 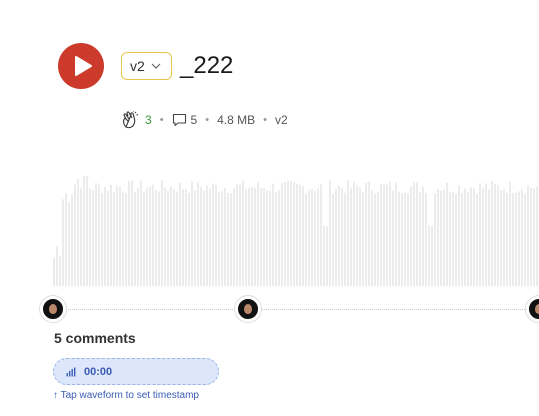 What do you see at coordinates (71, 371) in the screenshot?
I see `waveform-bars-icon` at bounding box center [71, 371].